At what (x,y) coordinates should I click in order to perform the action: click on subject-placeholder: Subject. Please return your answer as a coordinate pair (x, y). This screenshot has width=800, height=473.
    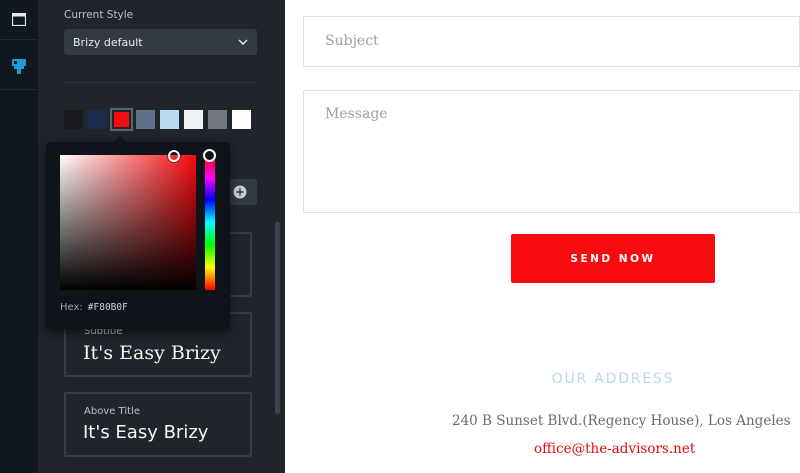
    Looking at the image, I should click on (352, 41).